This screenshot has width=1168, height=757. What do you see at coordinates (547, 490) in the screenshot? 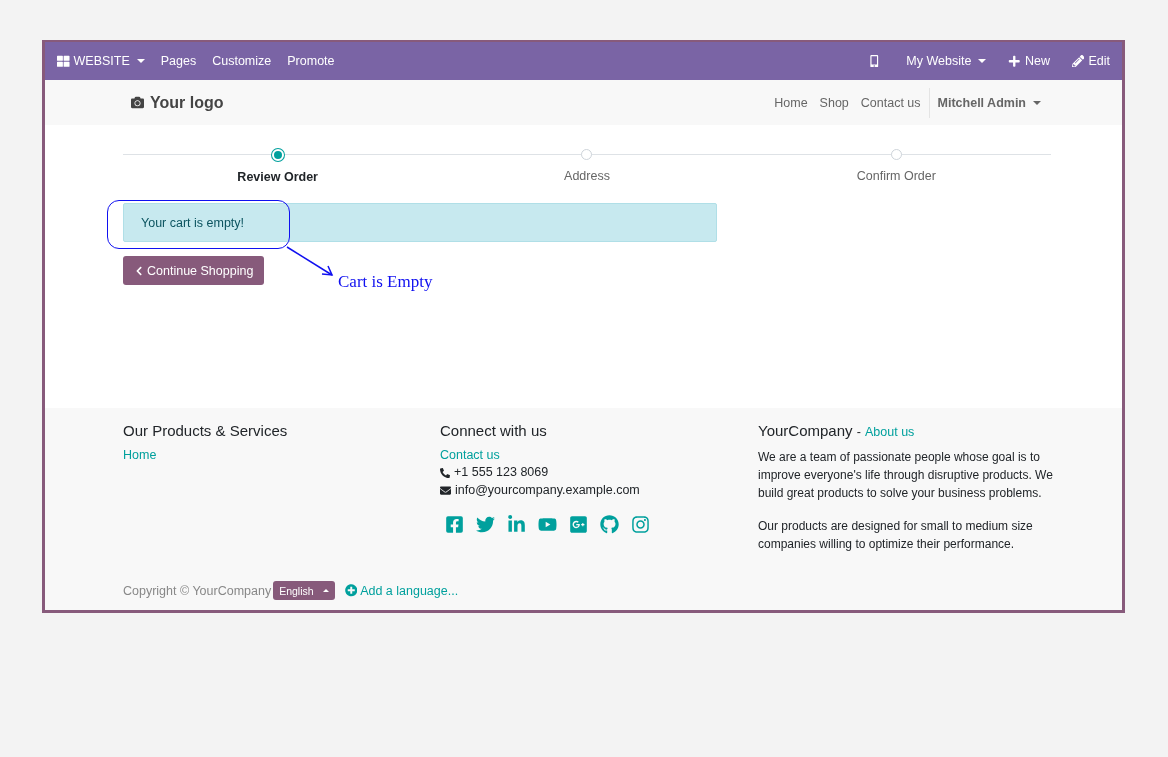
I see `email-address: info@yourcompany.example.com` at bounding box center [547, 490].